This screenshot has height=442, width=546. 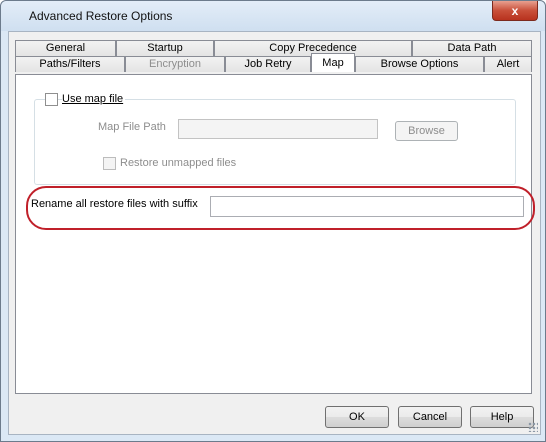 I want to click on restore-unmapped-files-label: Restore unmapped files, so click(x=178, y=163).